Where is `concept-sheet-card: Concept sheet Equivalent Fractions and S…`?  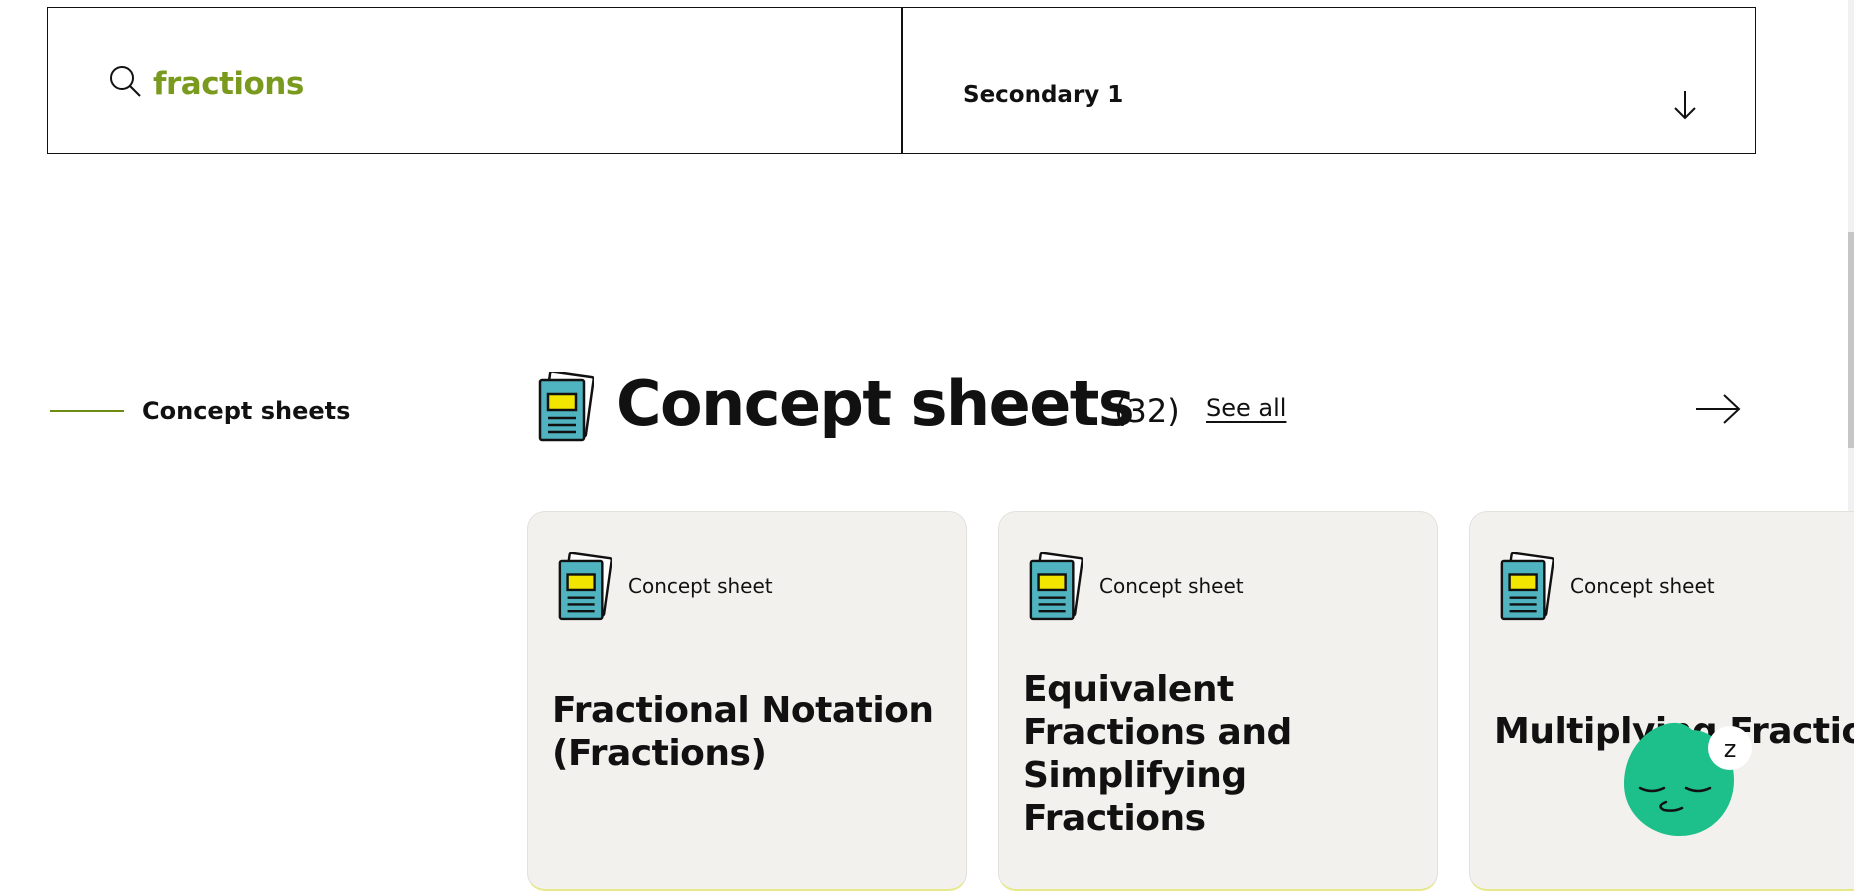
concept-sheet-card: Concept sheet Equivalent Fractions and S… is located at coordinates (1218, 701).